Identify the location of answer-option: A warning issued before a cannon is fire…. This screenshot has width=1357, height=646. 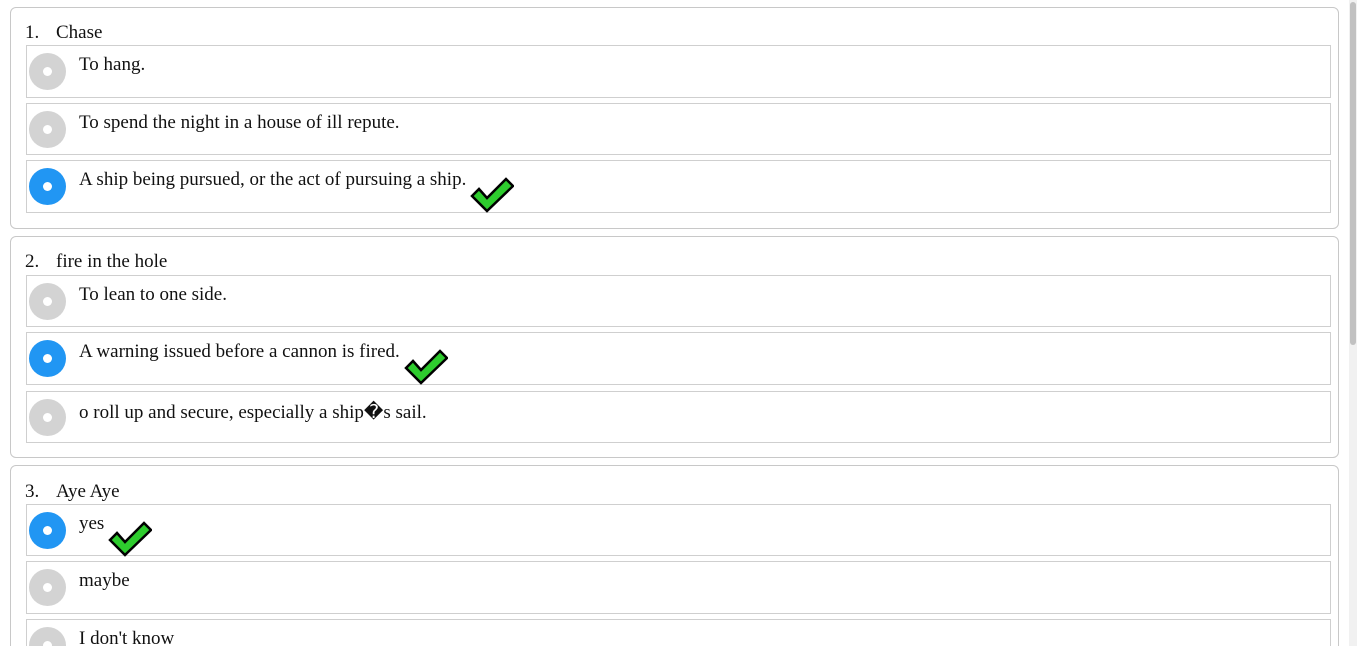
(678, 358).